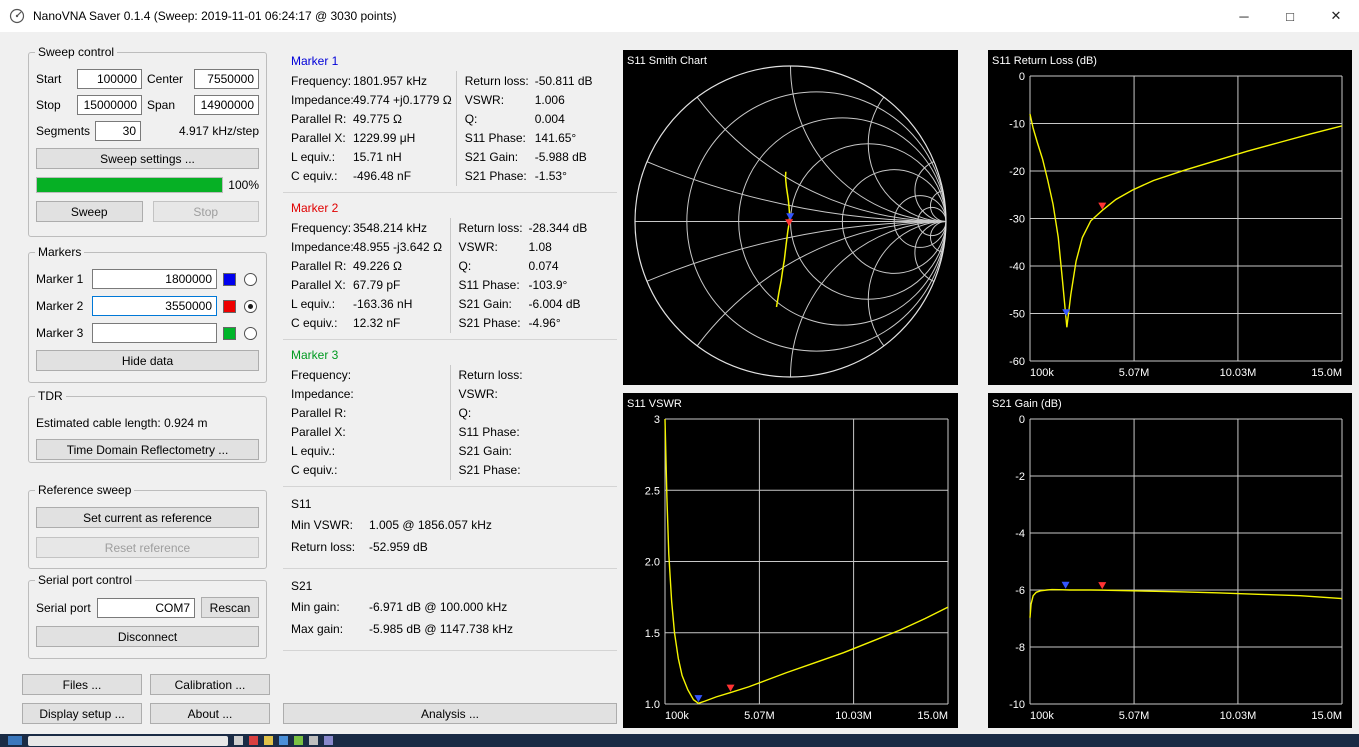 The width and height of the screenshot is (1359, 747). What do you see at coordinates (1022, 420) in the screenshot?
I see `y-tick-label: 0` at bounding box center [1022, 420].